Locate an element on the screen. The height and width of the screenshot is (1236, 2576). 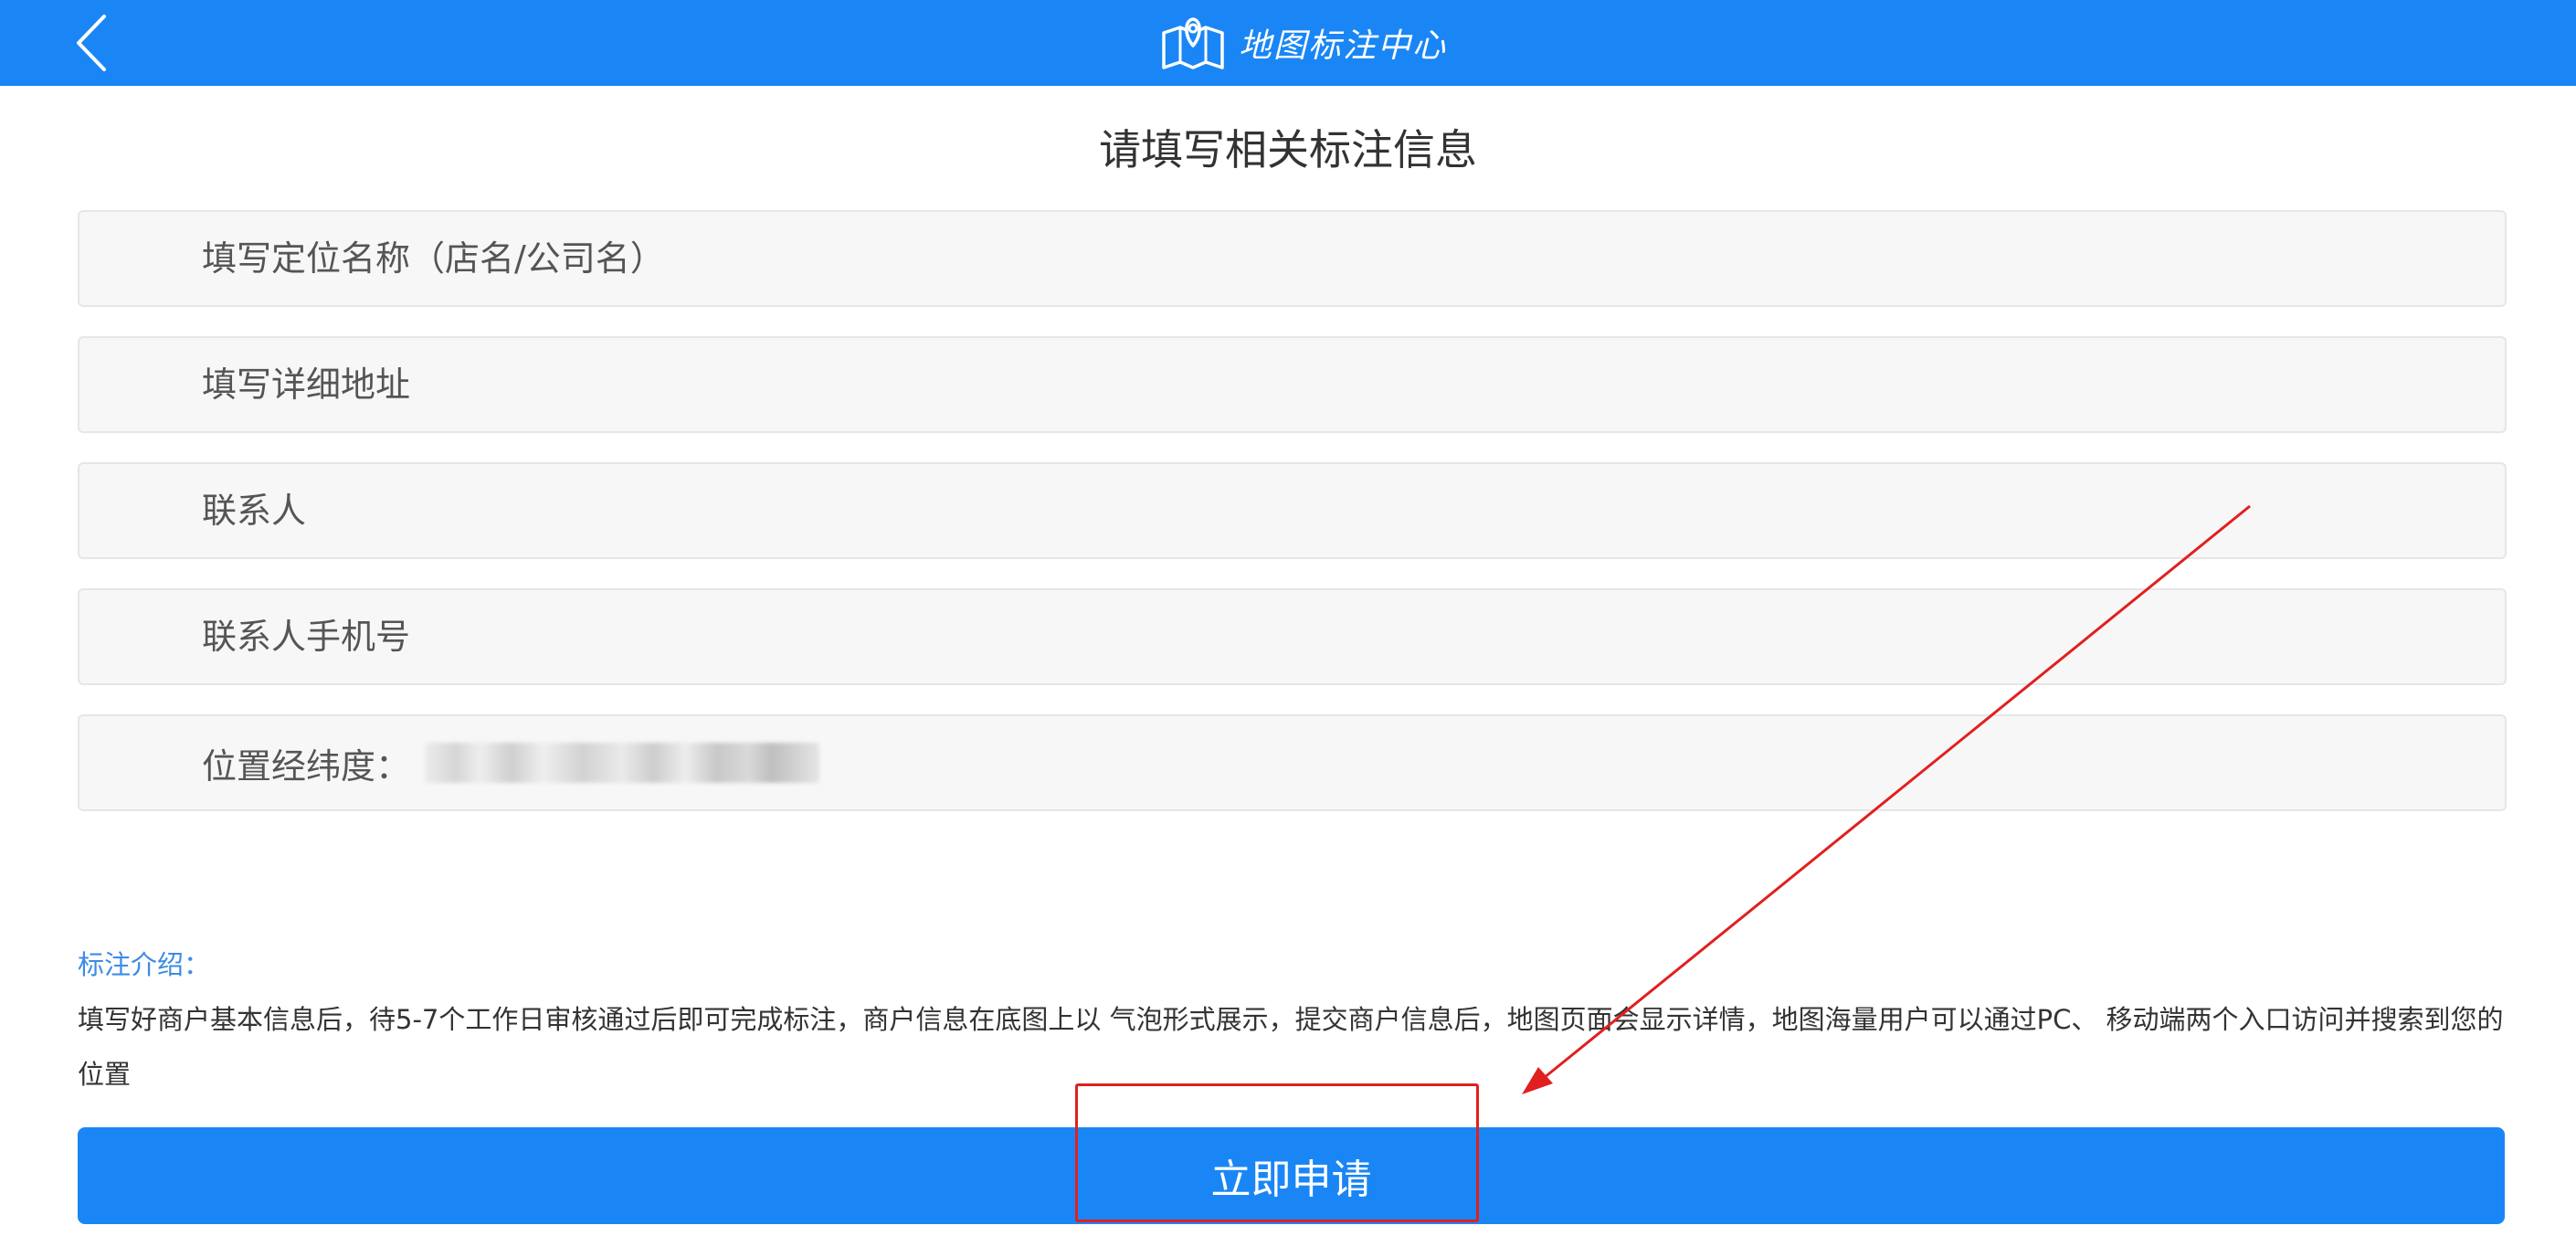
back-button is located at coordinates (95, 43).